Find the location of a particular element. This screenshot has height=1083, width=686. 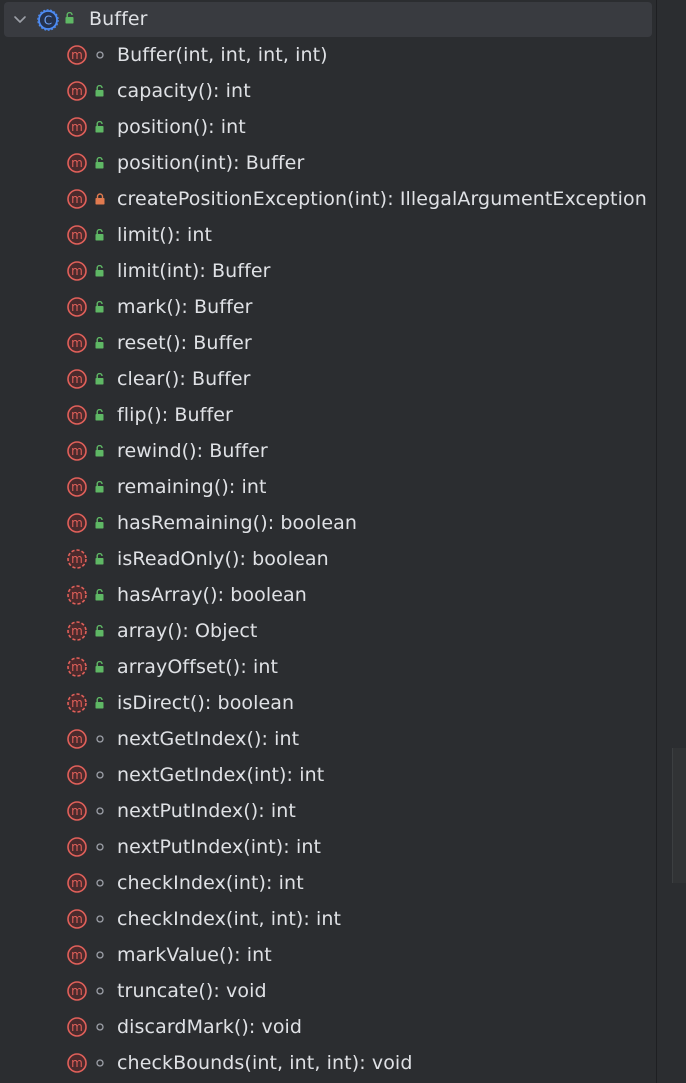

tree-node-method: m remaining(): int is located at coordinates (328, 487).